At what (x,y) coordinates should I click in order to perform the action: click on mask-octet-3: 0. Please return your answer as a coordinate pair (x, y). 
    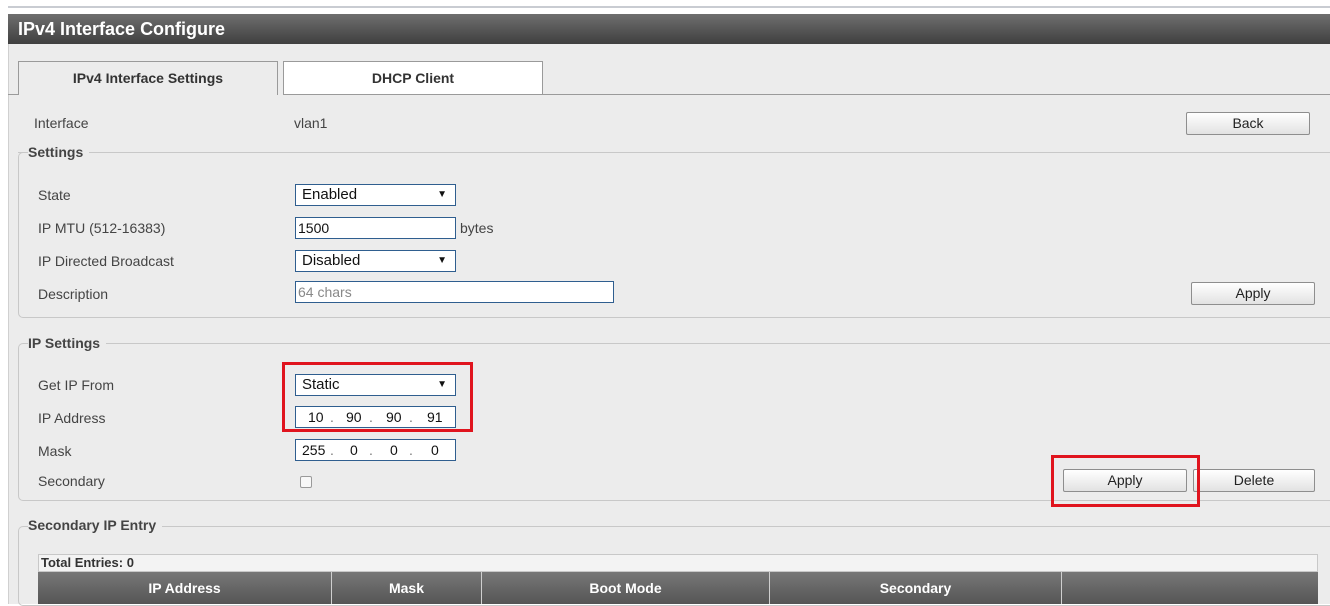
    Looking at the image, I should click on (394, 450).